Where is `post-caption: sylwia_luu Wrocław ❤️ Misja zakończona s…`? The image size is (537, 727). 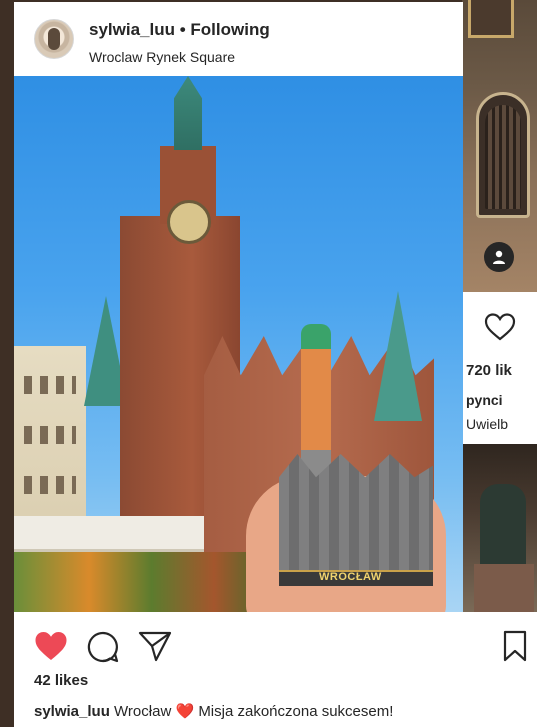
post-caption: sylwia_luu Wrocław ❤️ Misja zakończona s… is located at coordinates (213, 711).